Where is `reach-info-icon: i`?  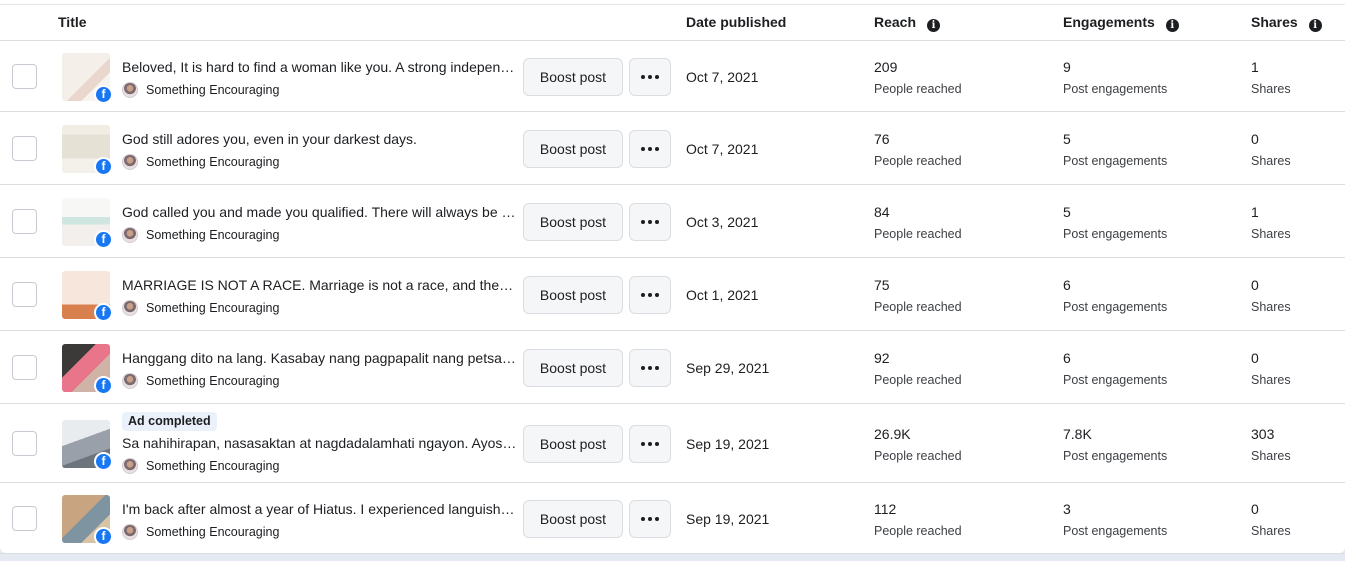
reach-info-icon: i is located at coordinates (934, 25).